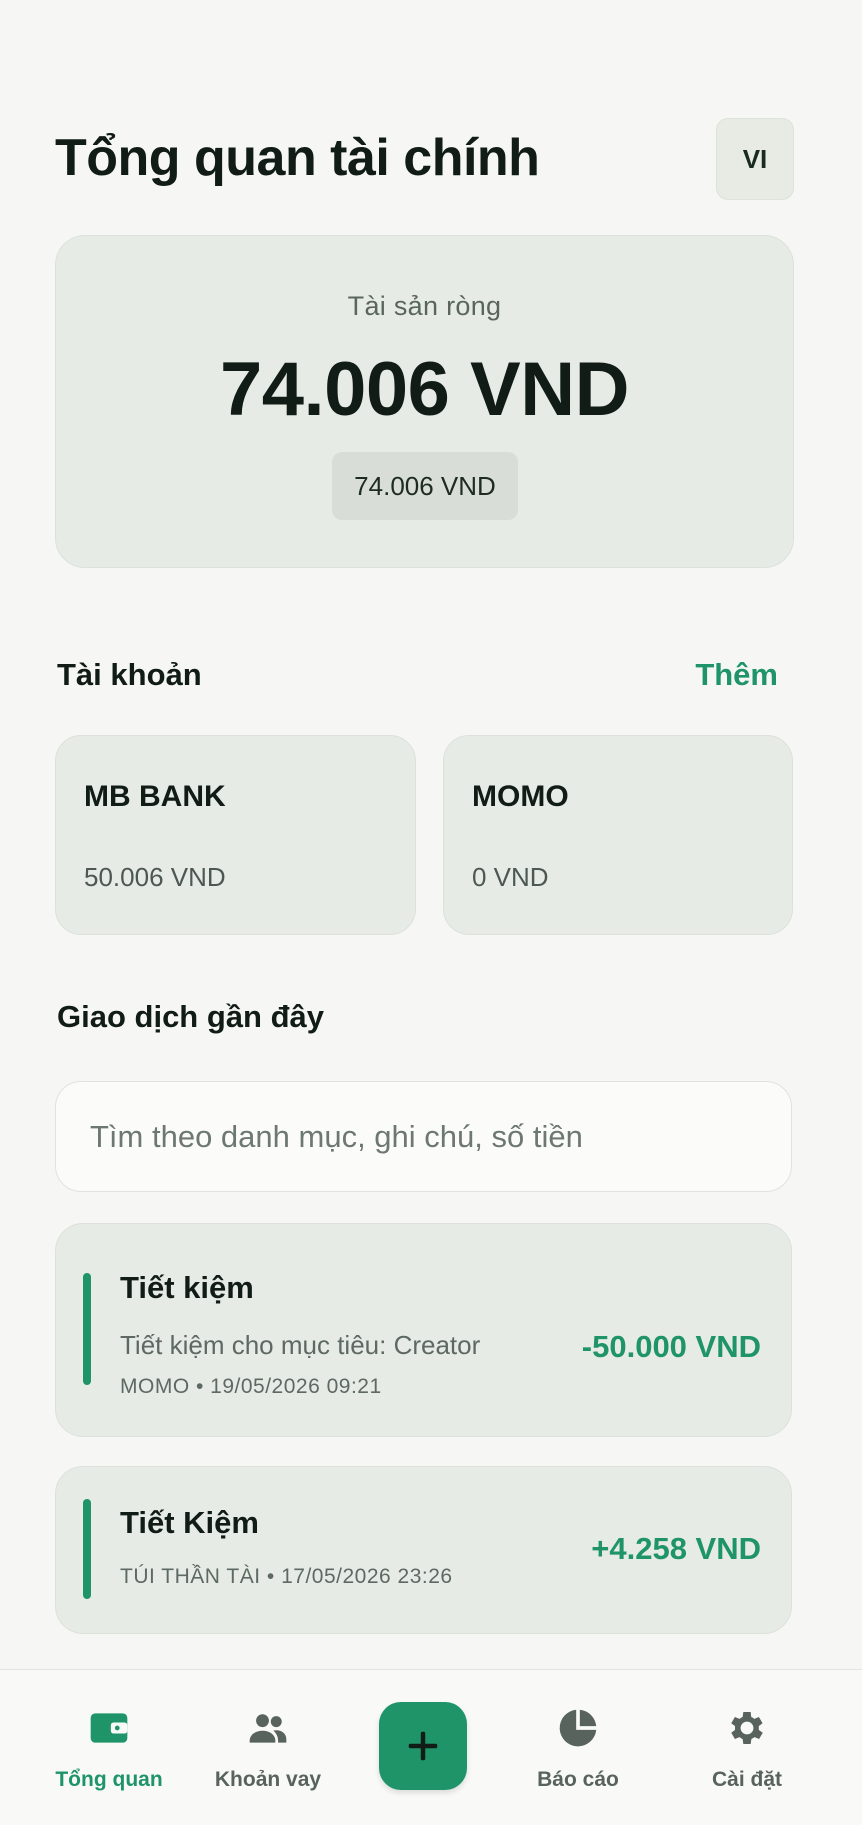  Describe the element at coordinates (747, 1728) in the screenshot. I see `gear-icon` at that location.